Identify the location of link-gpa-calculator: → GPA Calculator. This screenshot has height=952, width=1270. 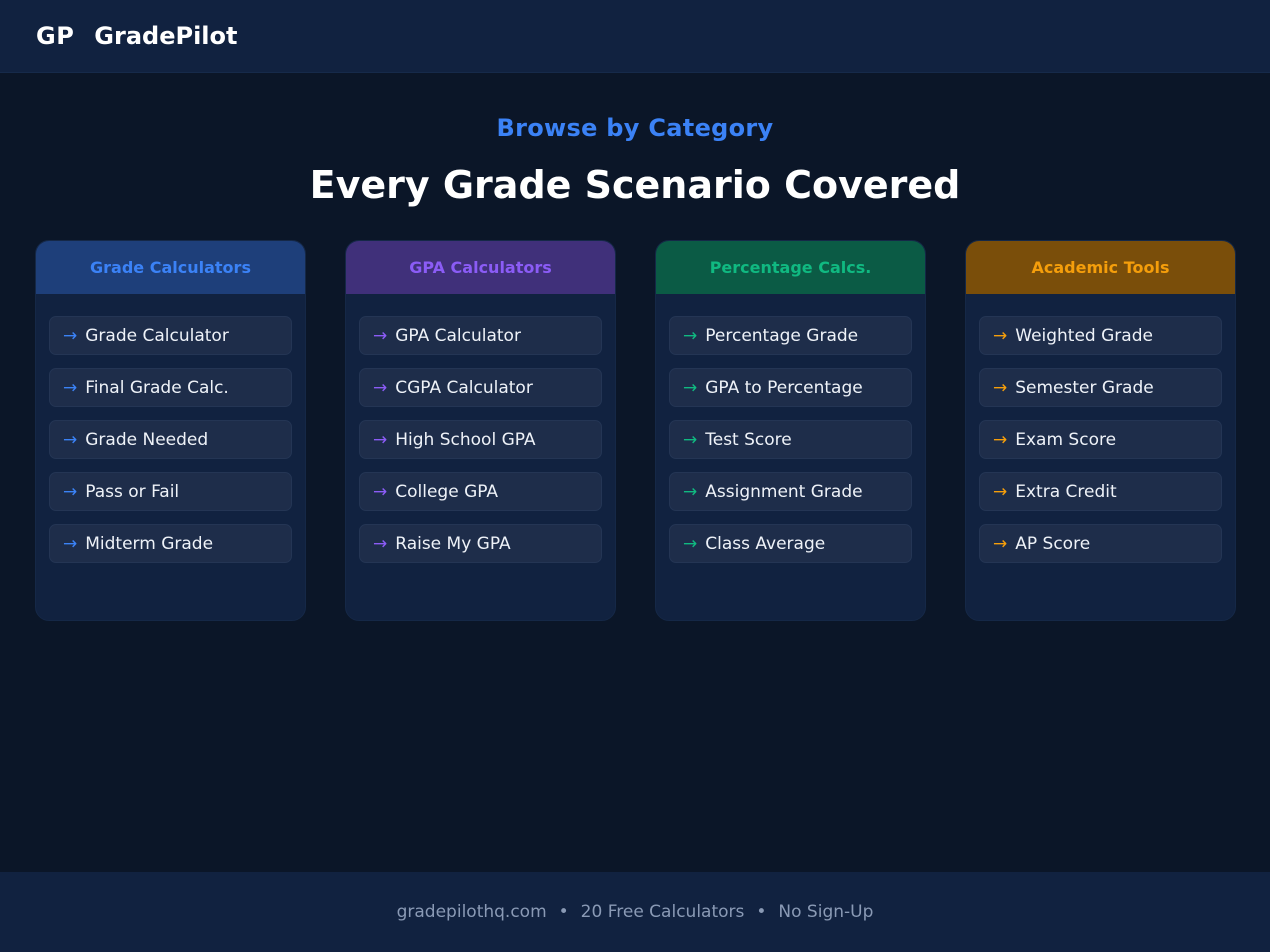
(480, 335).